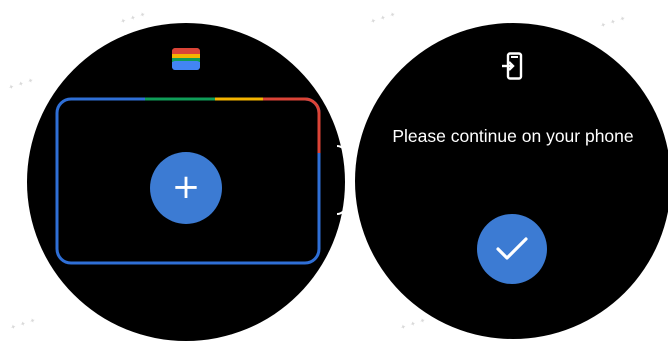  I want to click on checkmark-icon, so click(512, 248).